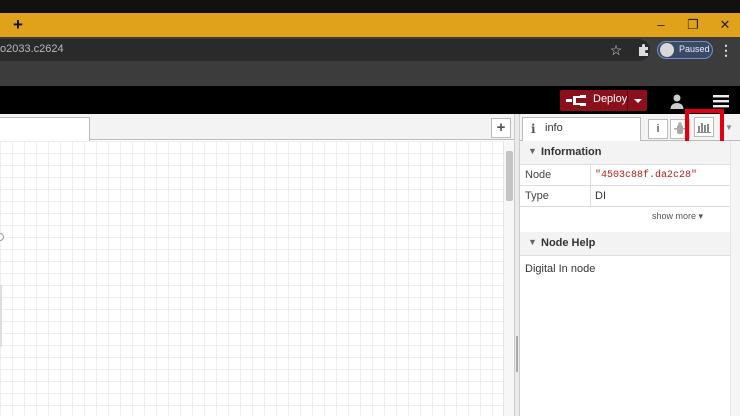 Image resolution: width=740 pixels, height=416 pixels. What do you see at coordinates (726, 50) in the screenshot?
I see `kebab-icon: ⋮` at bounding box center [726, 50].